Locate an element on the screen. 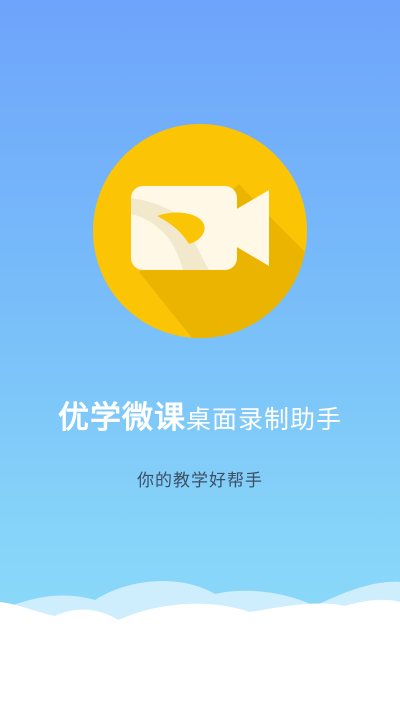 Image resolution: width=400 pixels, height=711 pixels. app-title: 优学微课桌面录制助手 is located at coordinates (200, 414).